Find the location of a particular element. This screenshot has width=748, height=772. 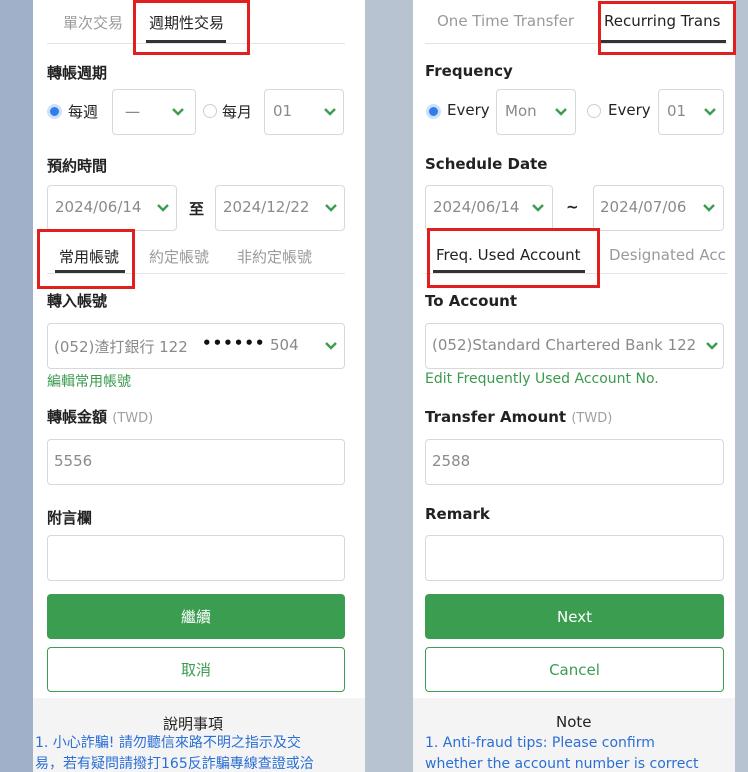

end-date-value: 2024/07/06 is located at coordinates (643, 207).